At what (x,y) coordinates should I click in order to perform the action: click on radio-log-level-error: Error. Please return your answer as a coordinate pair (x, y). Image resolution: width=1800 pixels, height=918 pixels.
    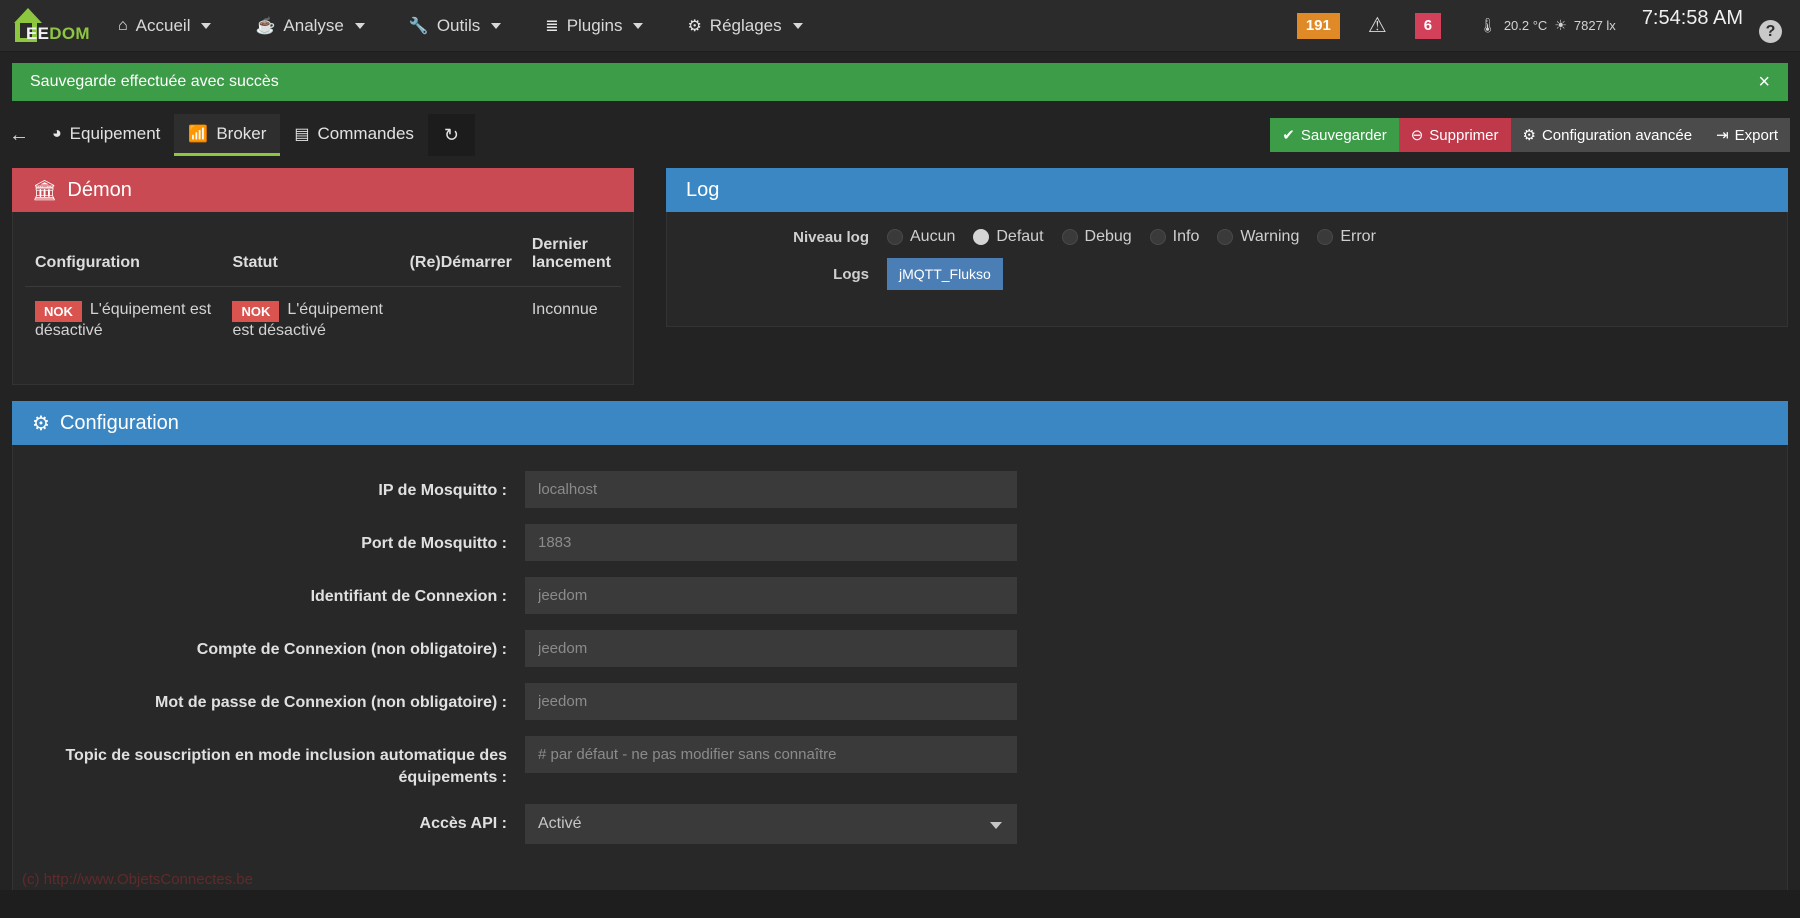
    Looking at the image, I should click on (1346, 237).